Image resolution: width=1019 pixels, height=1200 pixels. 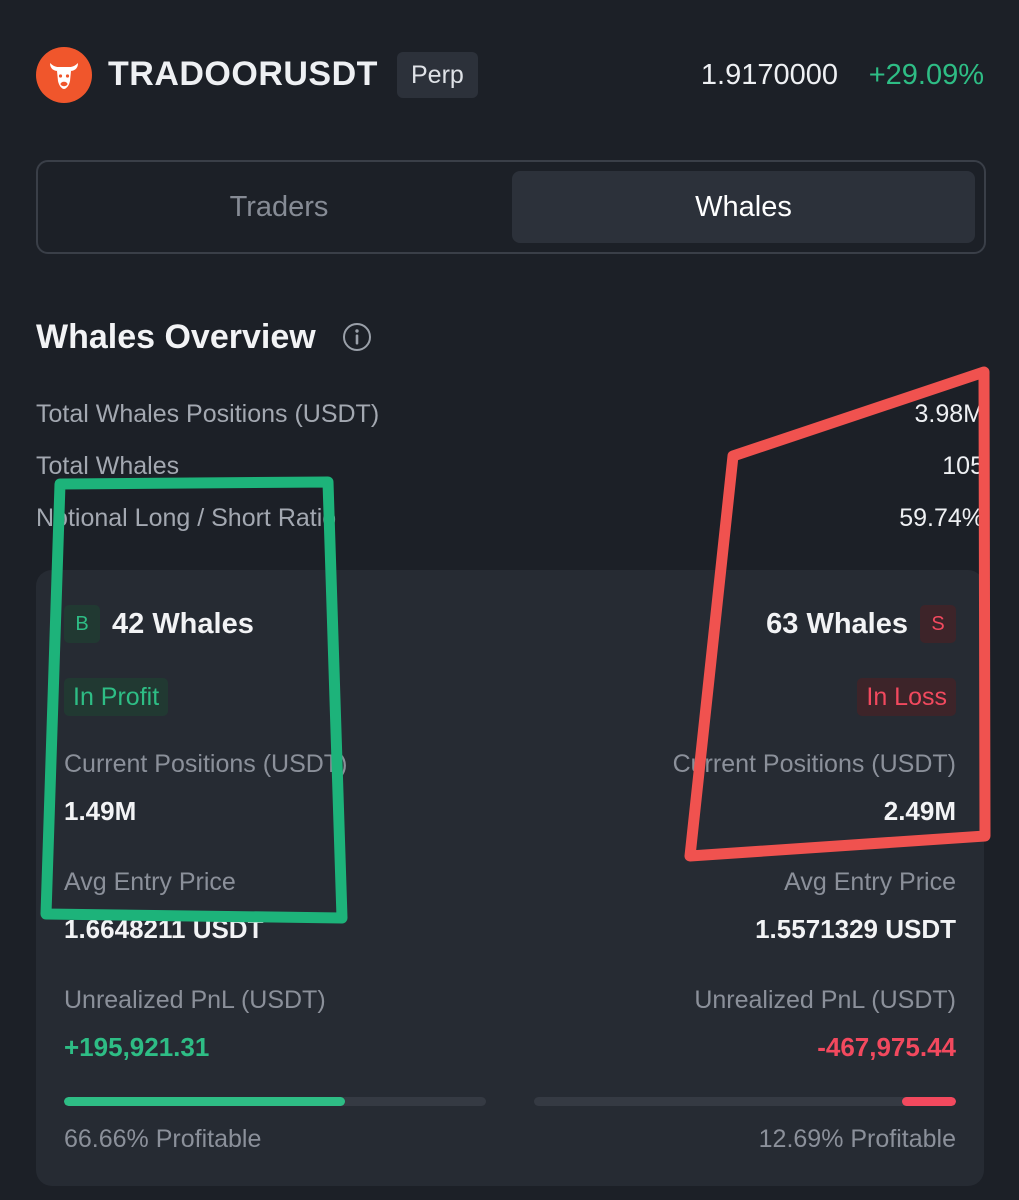 I want to click on header: TRADOORUSDT Perp 1.9170000 +29.09%, so click(x=510, y=75).